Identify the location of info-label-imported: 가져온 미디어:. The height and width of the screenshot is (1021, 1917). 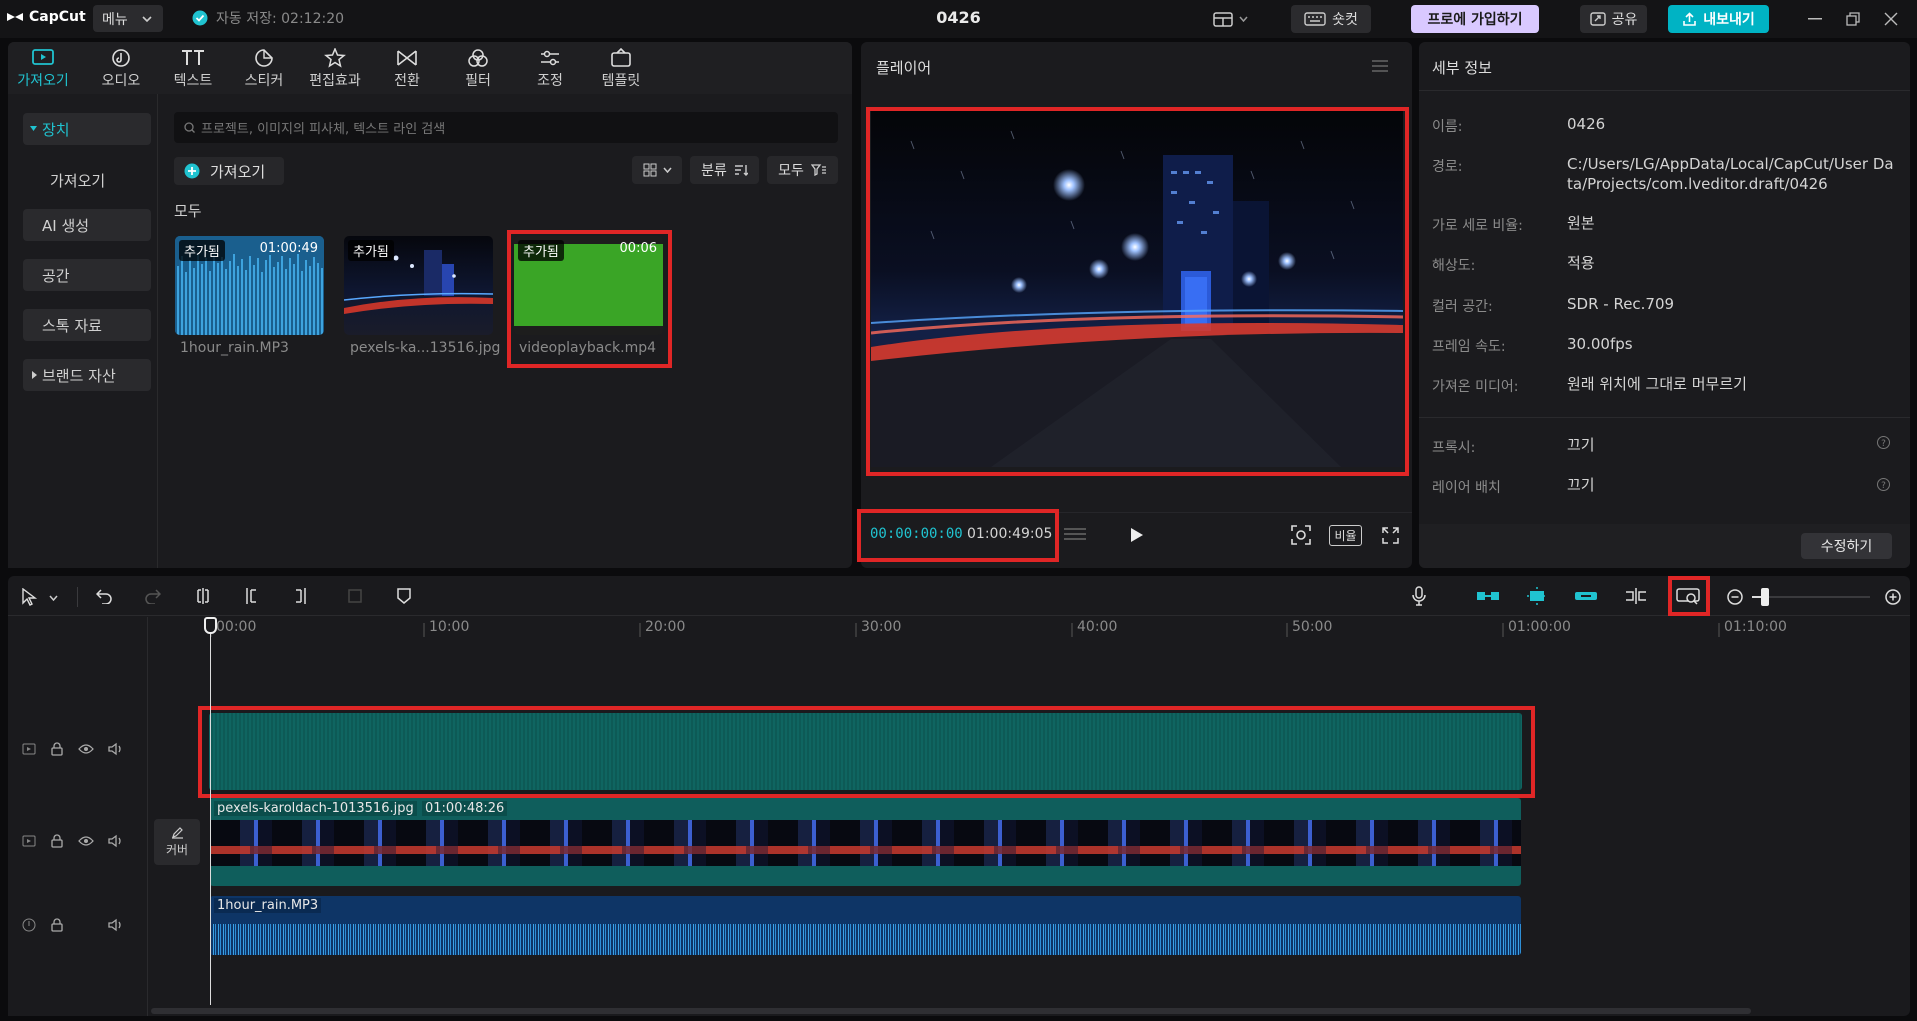
(1475, 387).